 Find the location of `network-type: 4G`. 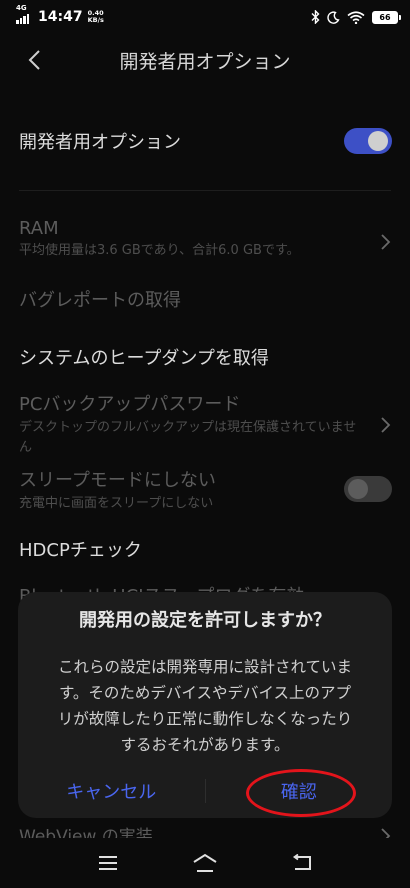

network-type: 4G is located at coordinates (21, 8).